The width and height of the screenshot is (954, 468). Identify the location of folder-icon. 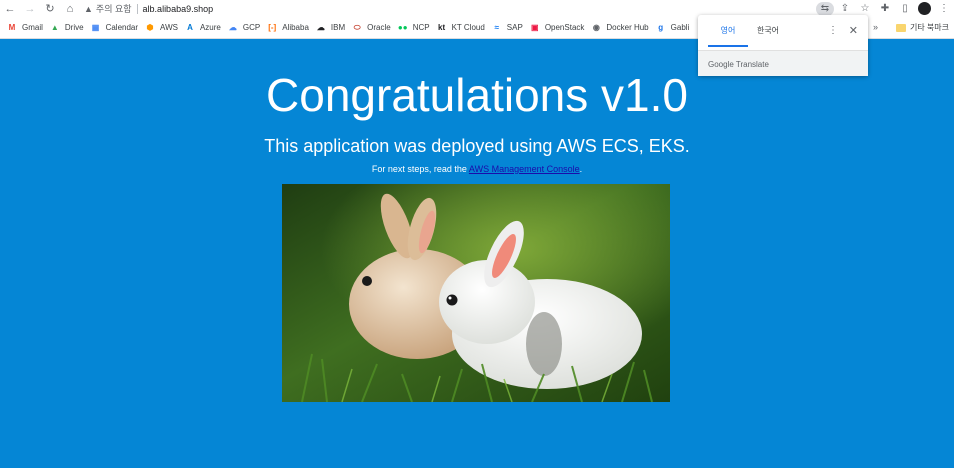
(900, 27).